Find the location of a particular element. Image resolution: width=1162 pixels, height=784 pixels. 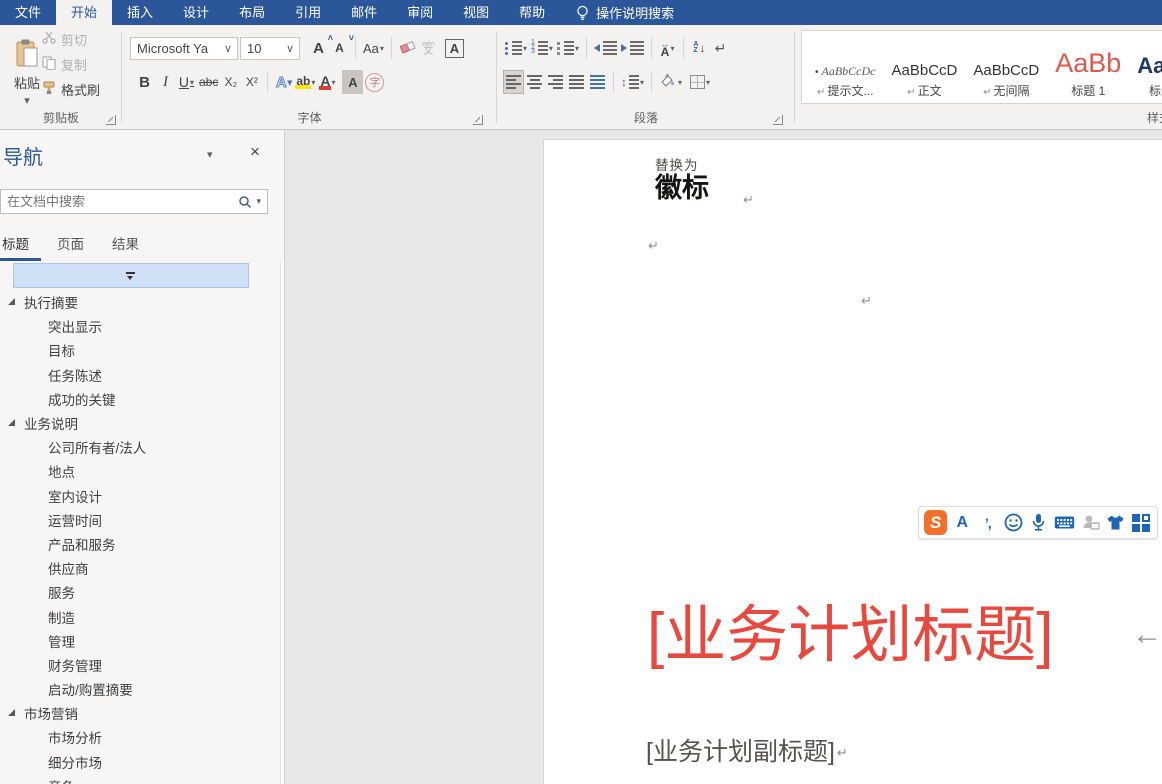

borders-button is located at coordinates (700, 82).